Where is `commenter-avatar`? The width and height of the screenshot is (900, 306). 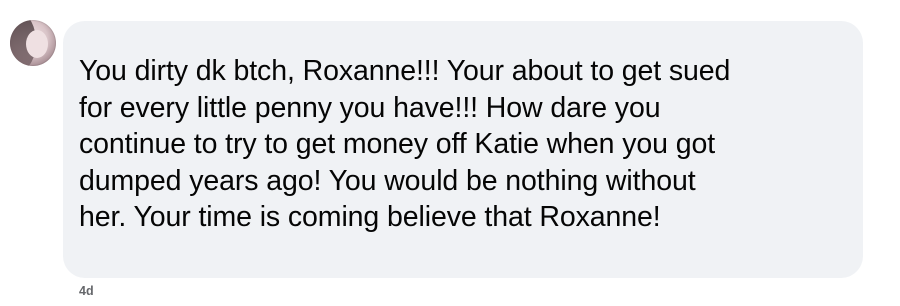 commenter-avatar is located at coordinates (33, 43).